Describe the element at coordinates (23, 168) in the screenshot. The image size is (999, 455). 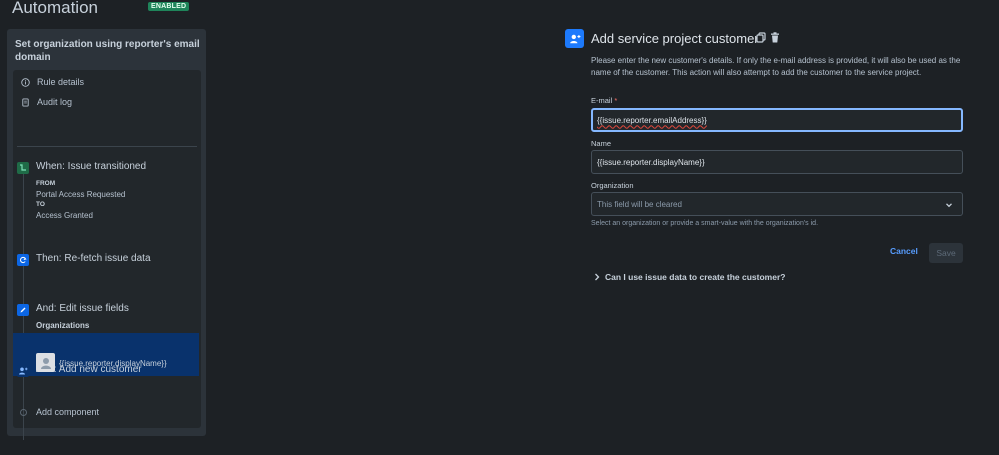
I see `transition-icon` at that location.